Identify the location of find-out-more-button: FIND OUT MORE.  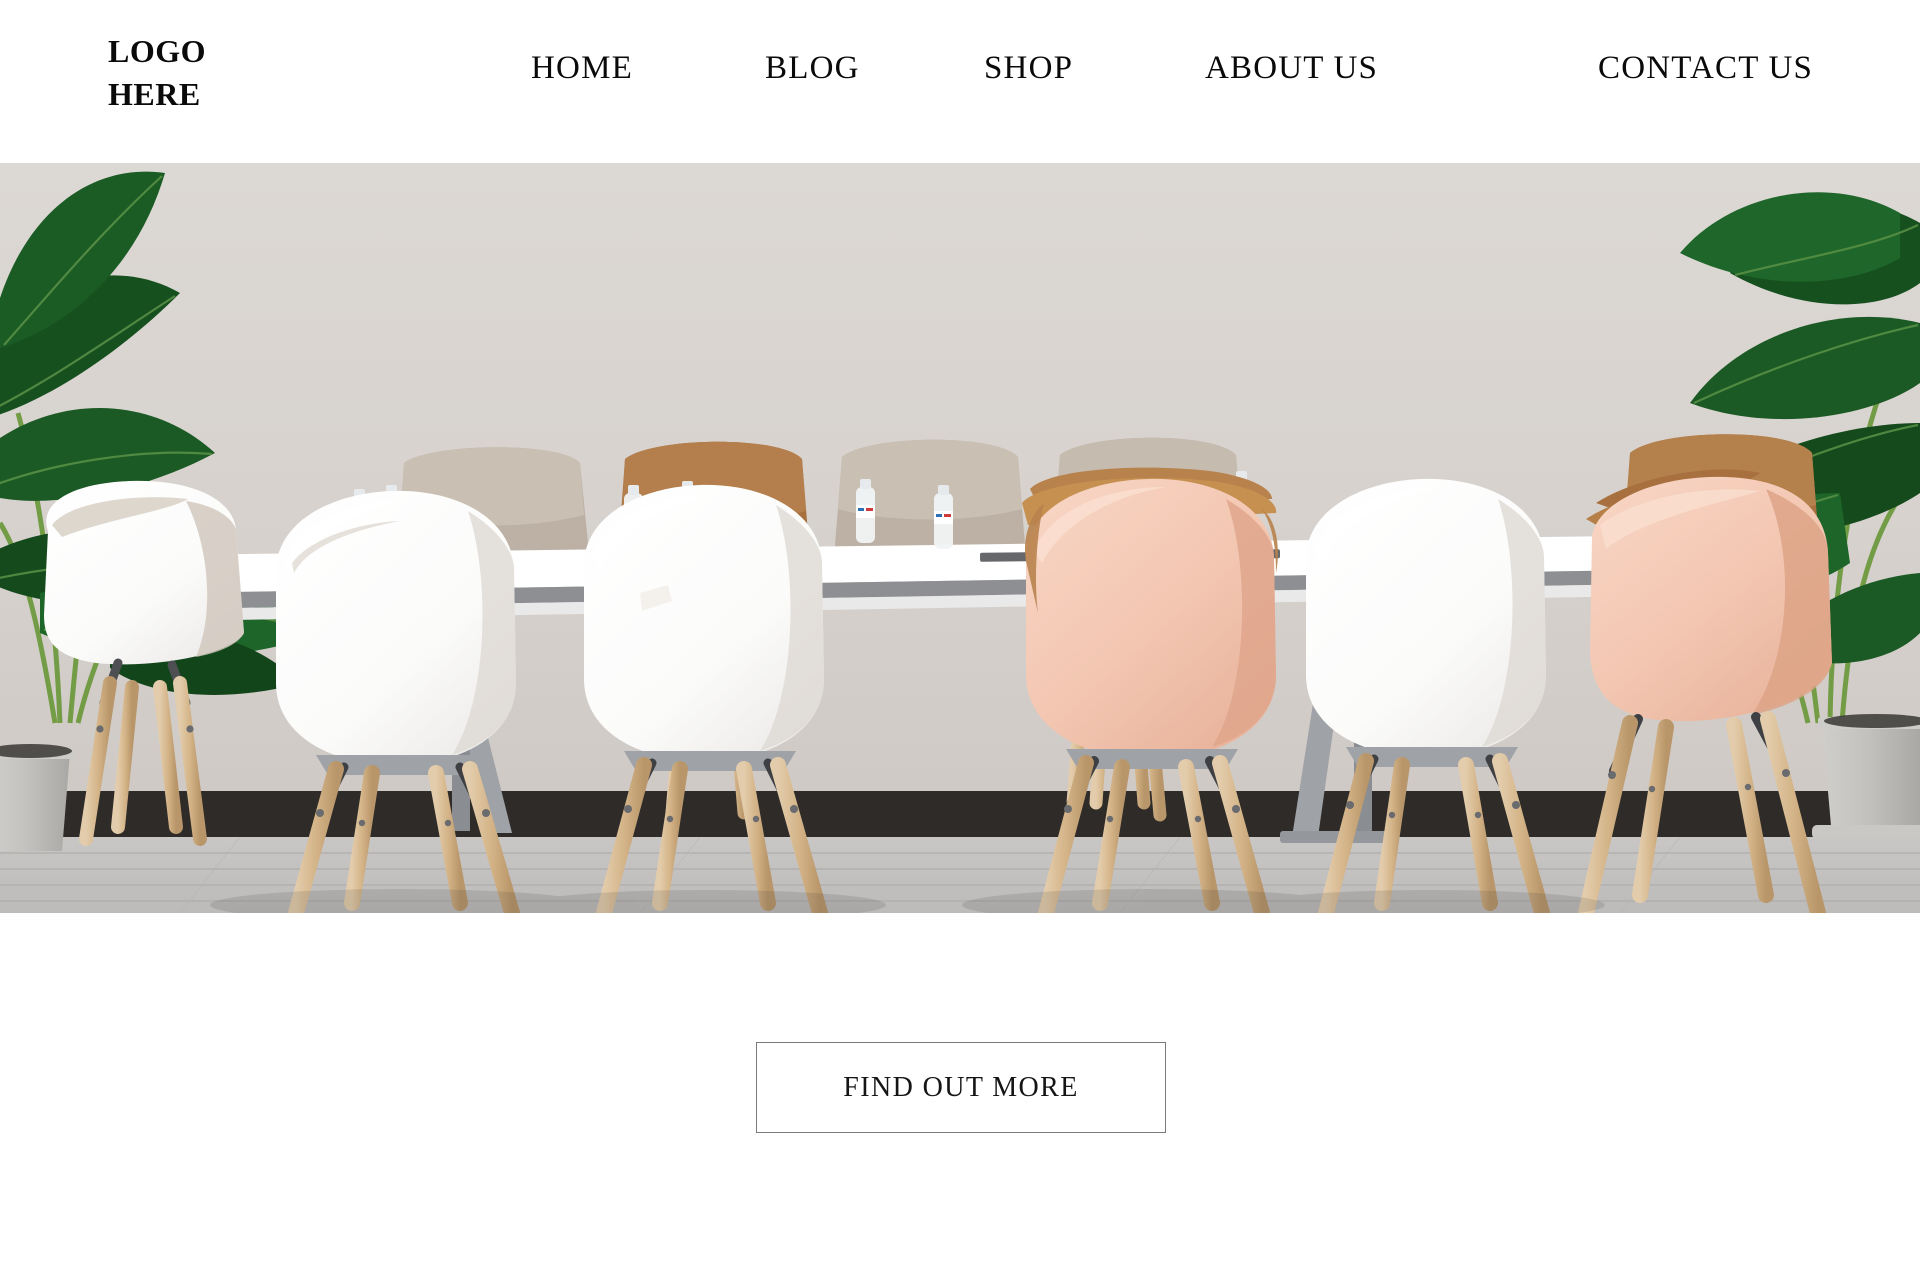
(961, 1087).